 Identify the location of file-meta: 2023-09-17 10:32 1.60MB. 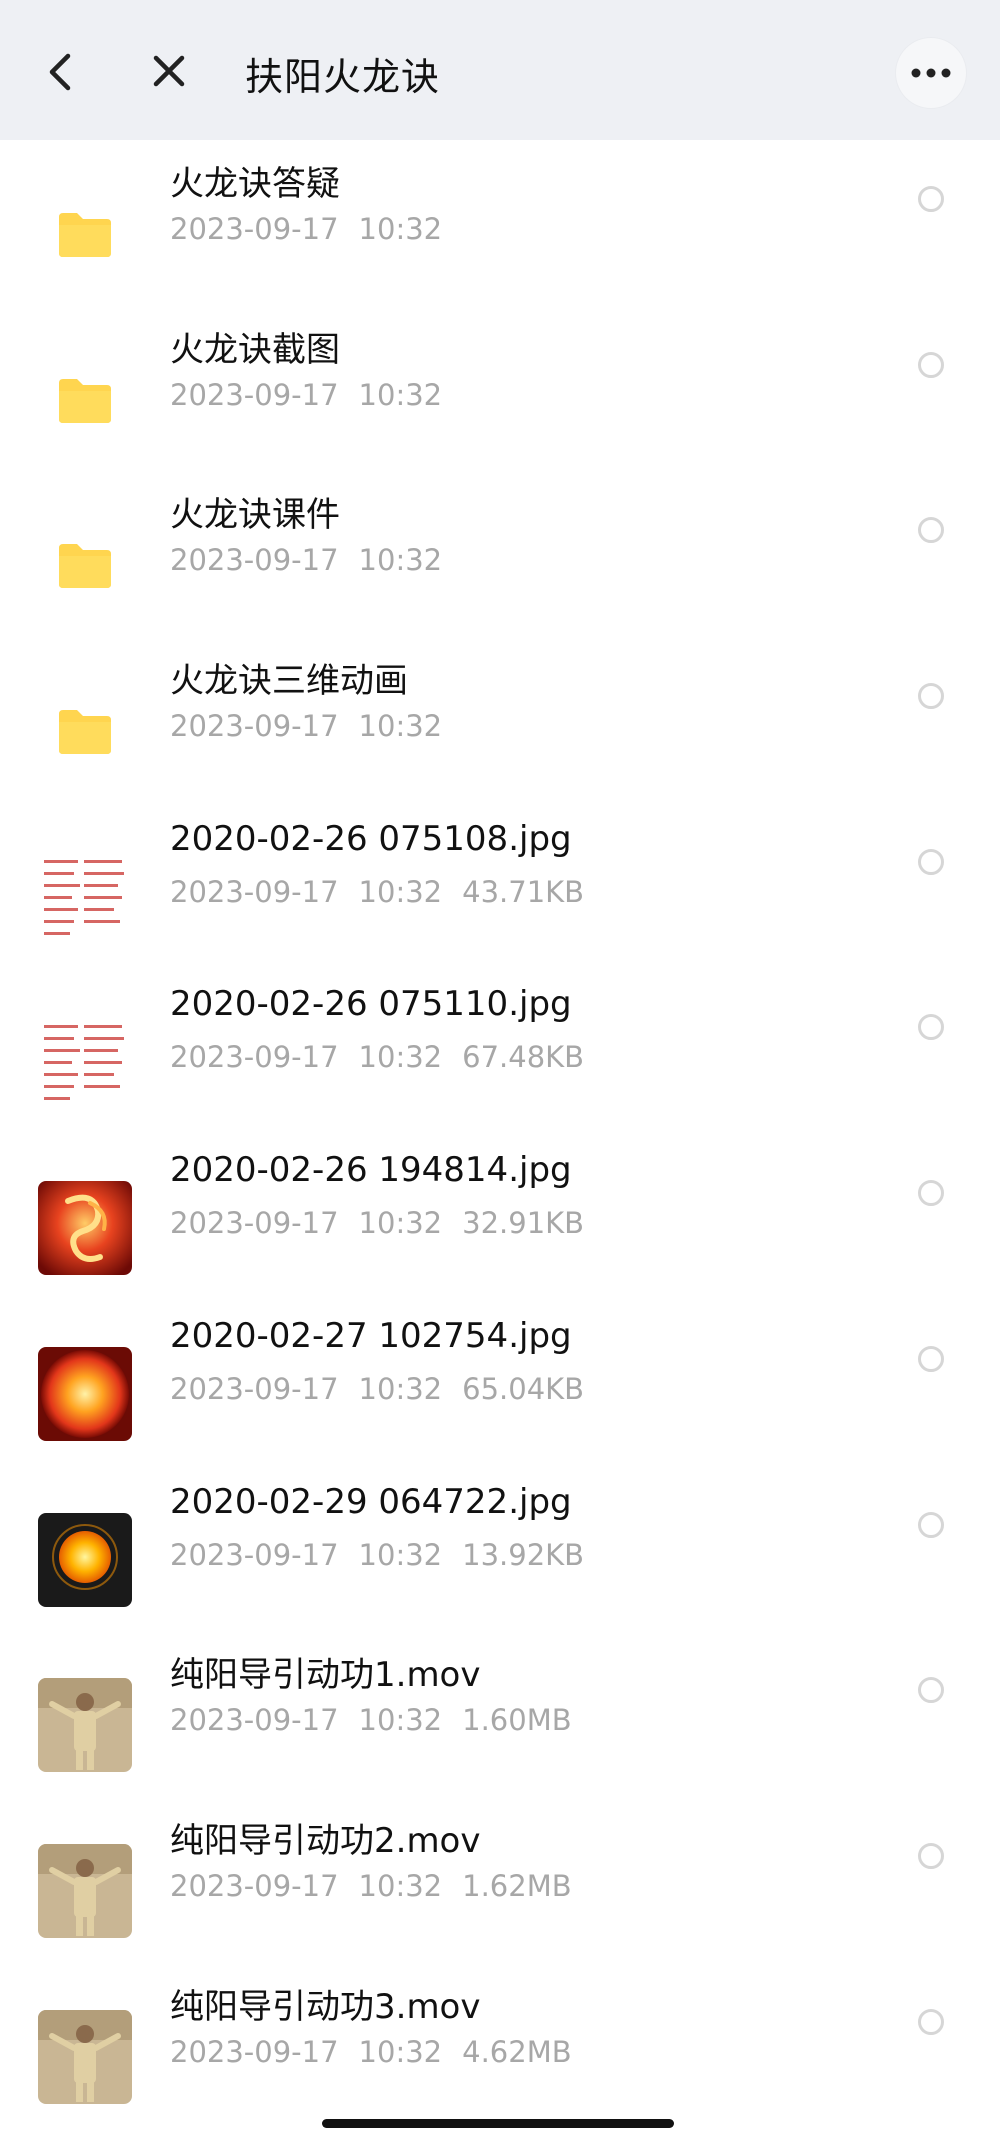
(381, 1720).